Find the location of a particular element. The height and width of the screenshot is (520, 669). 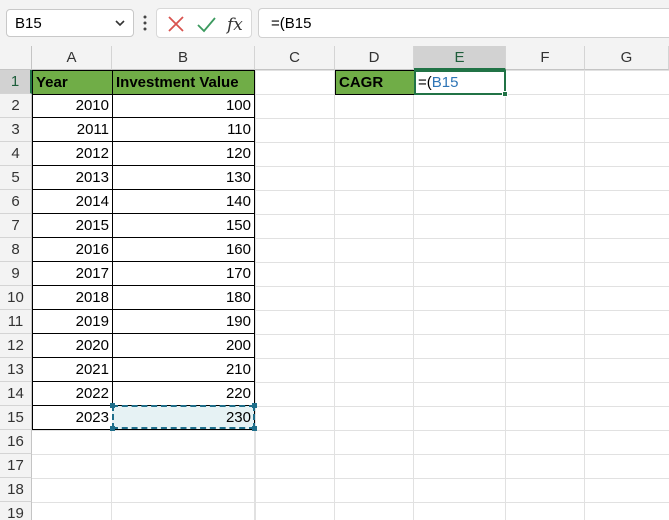

cell-year: 2017 is located at coordinates (72, 274).